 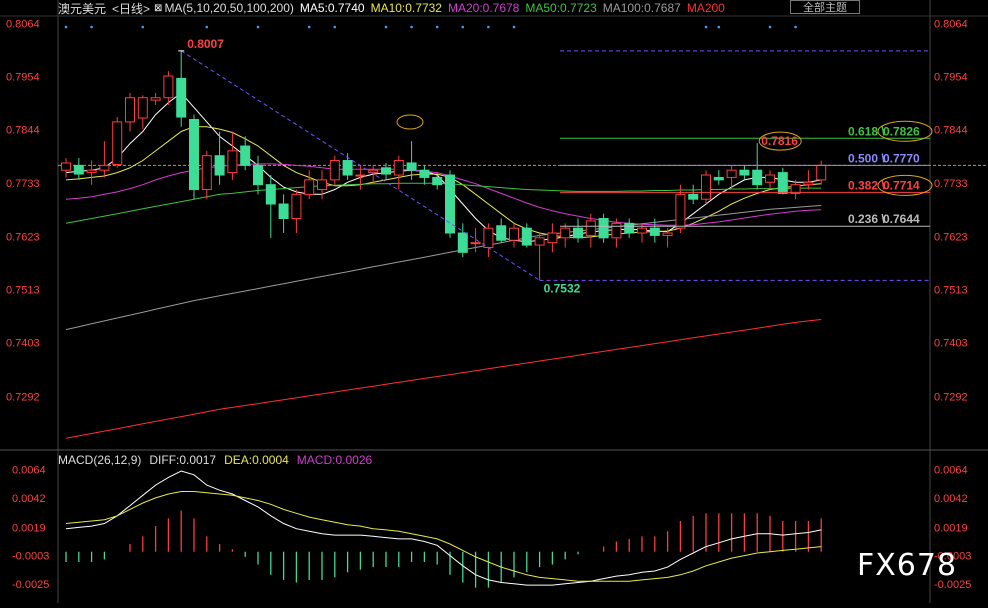 I want to click on fib-level-ratio: 0.236 \, so click(x=866, y=219).